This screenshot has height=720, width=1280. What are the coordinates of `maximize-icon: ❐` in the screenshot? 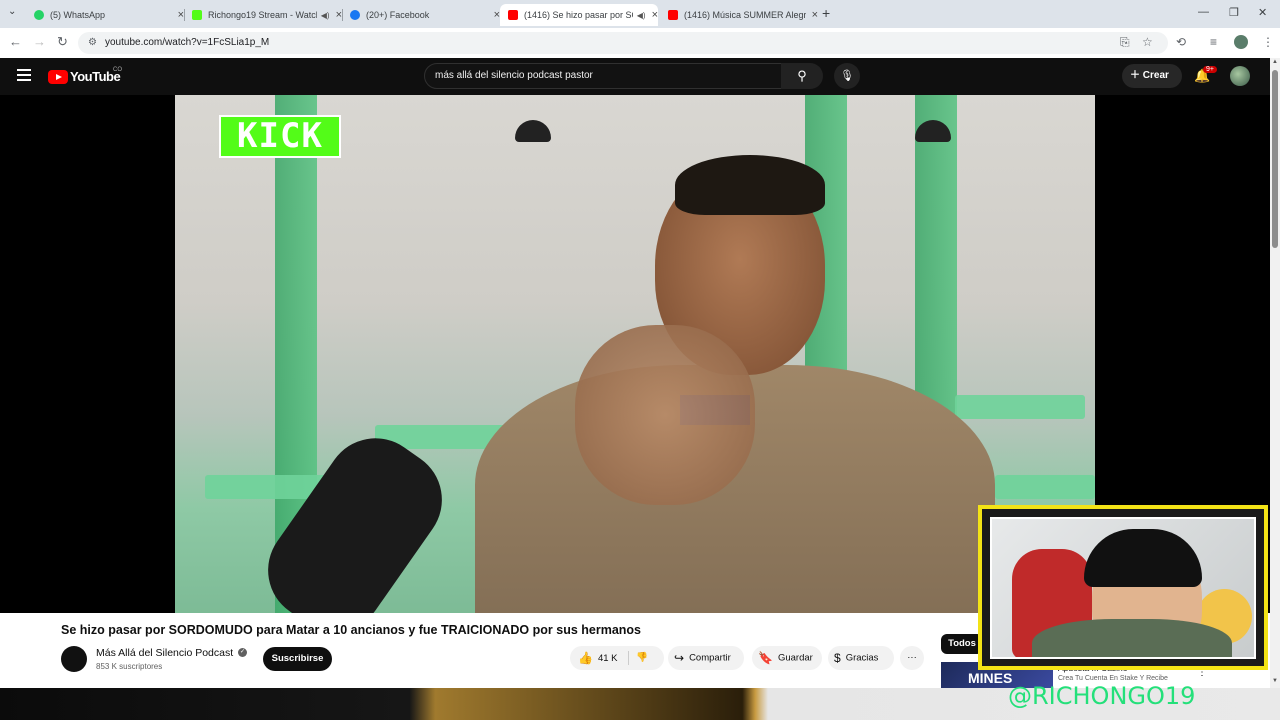 It's located at (1234, 12).